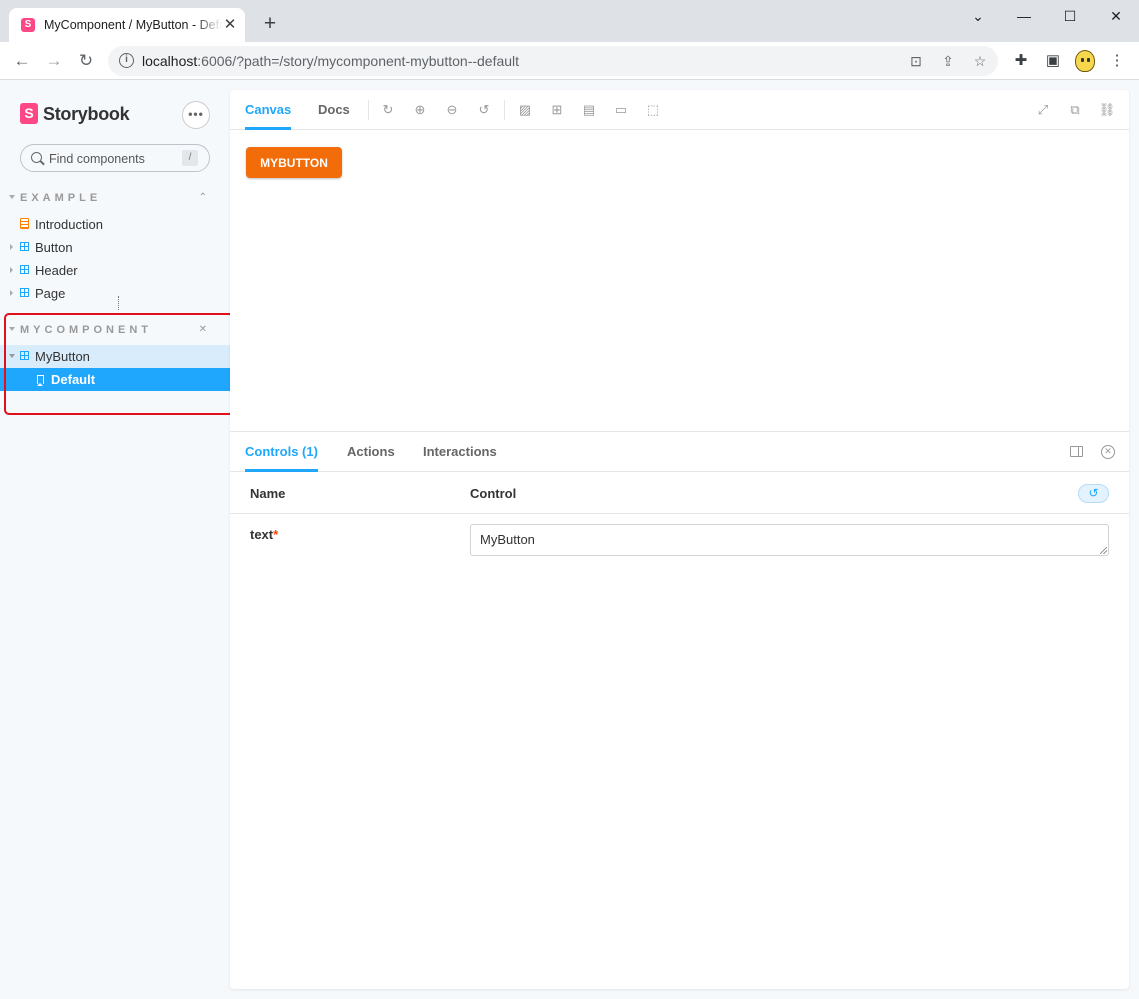  What do you see at coordinates (621, 110) in the screenshot?
I see `measure-icon: ▭` at bounding box center [621, 110].